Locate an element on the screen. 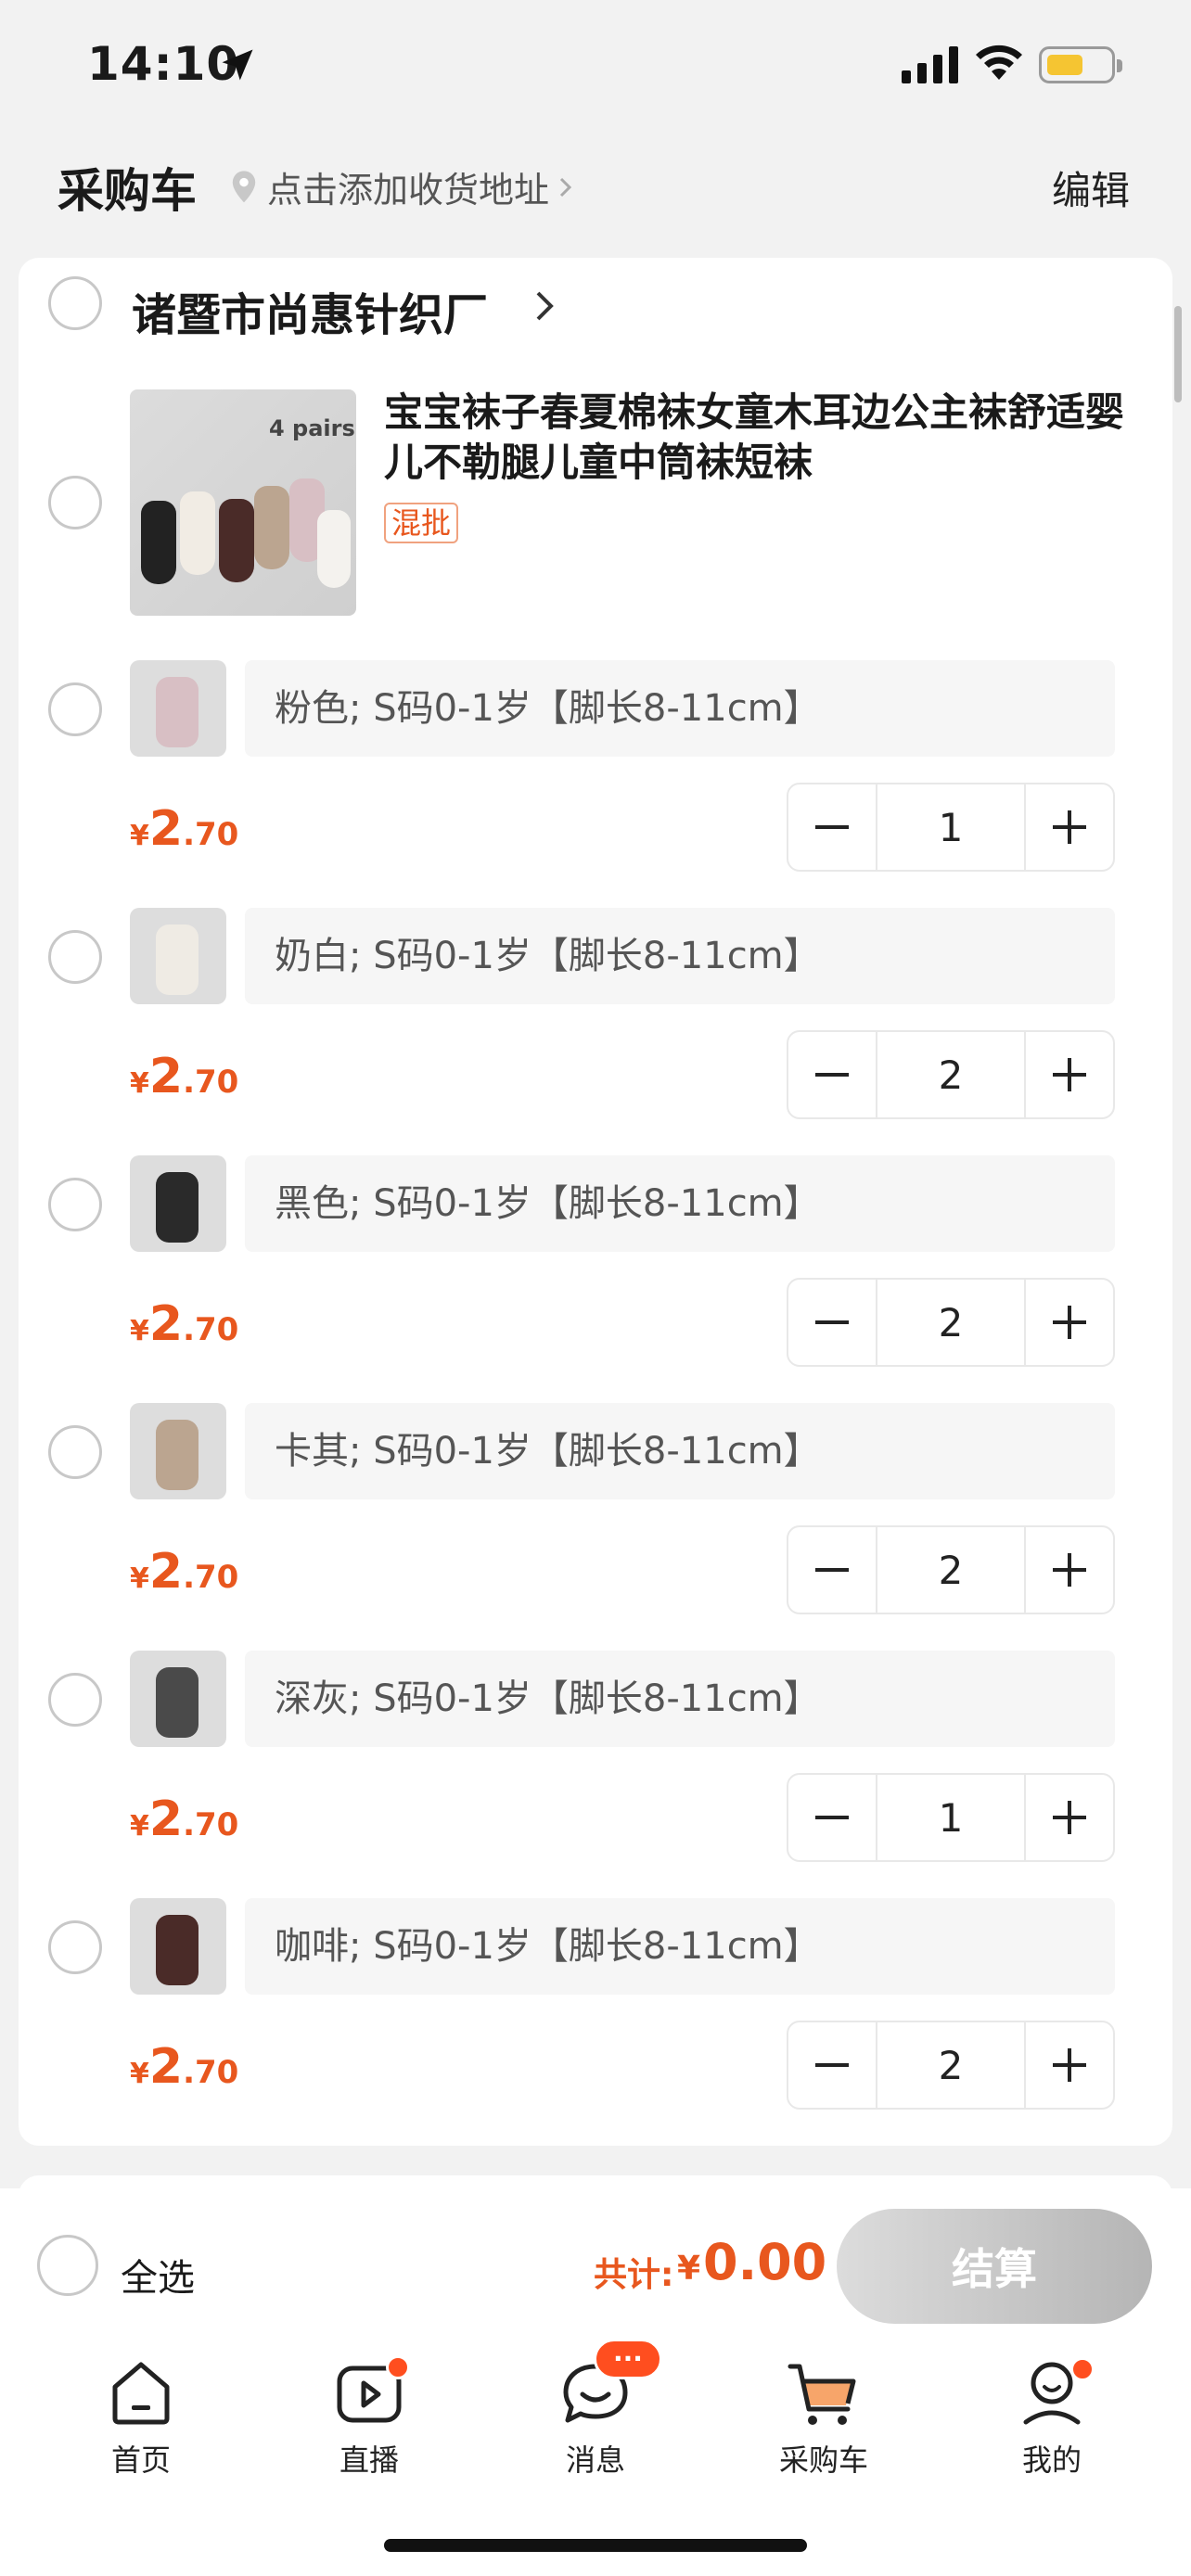 Image resolution: width=1191 pixels, height=2576 pixels. page-title: 采购车 is located at coordinates (127, 191).